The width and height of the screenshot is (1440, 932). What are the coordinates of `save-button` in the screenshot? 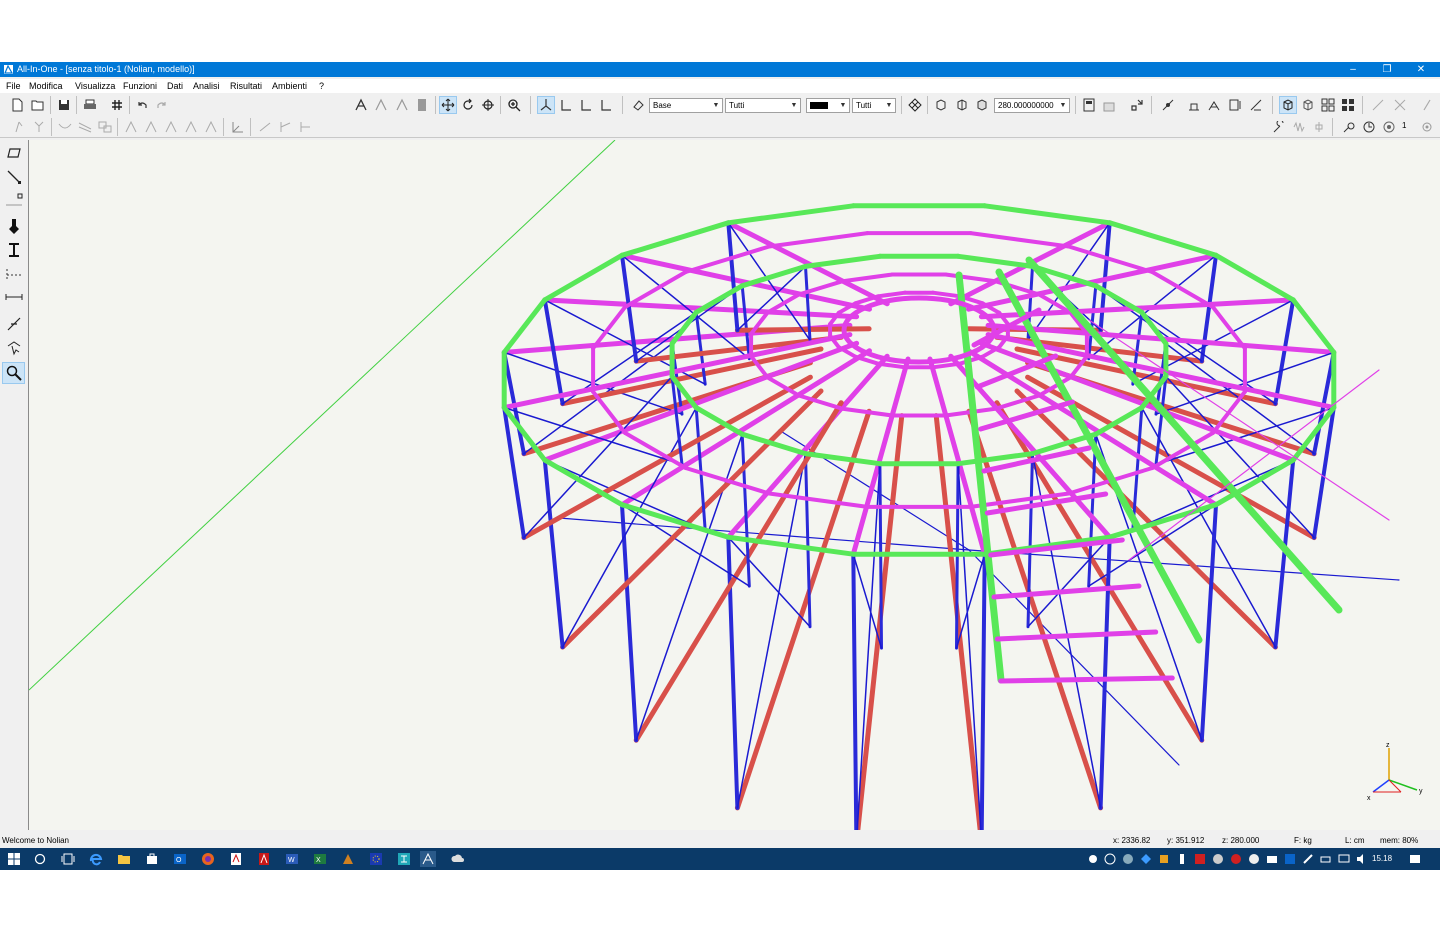 It's located at (64, 105).